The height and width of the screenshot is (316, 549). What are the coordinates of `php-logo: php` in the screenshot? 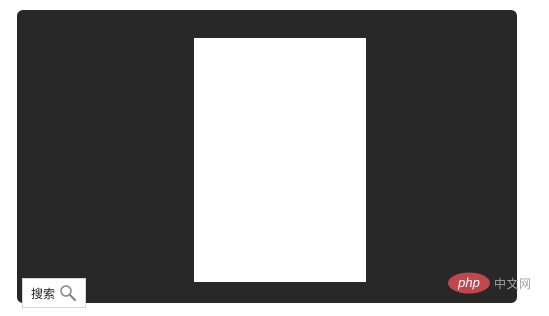 It's located at (469, 283).